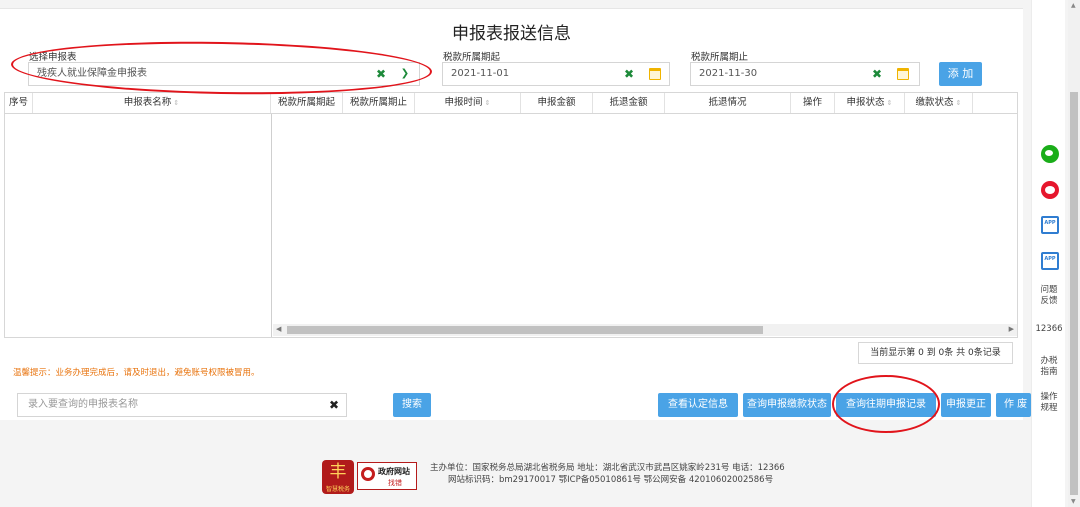 This screenshot has width=1080, height=507. What do you see at coordinates (1049, 367) in the screenshot?
I see `guide-link: 办税指南` at bounding box center [1049, 367].